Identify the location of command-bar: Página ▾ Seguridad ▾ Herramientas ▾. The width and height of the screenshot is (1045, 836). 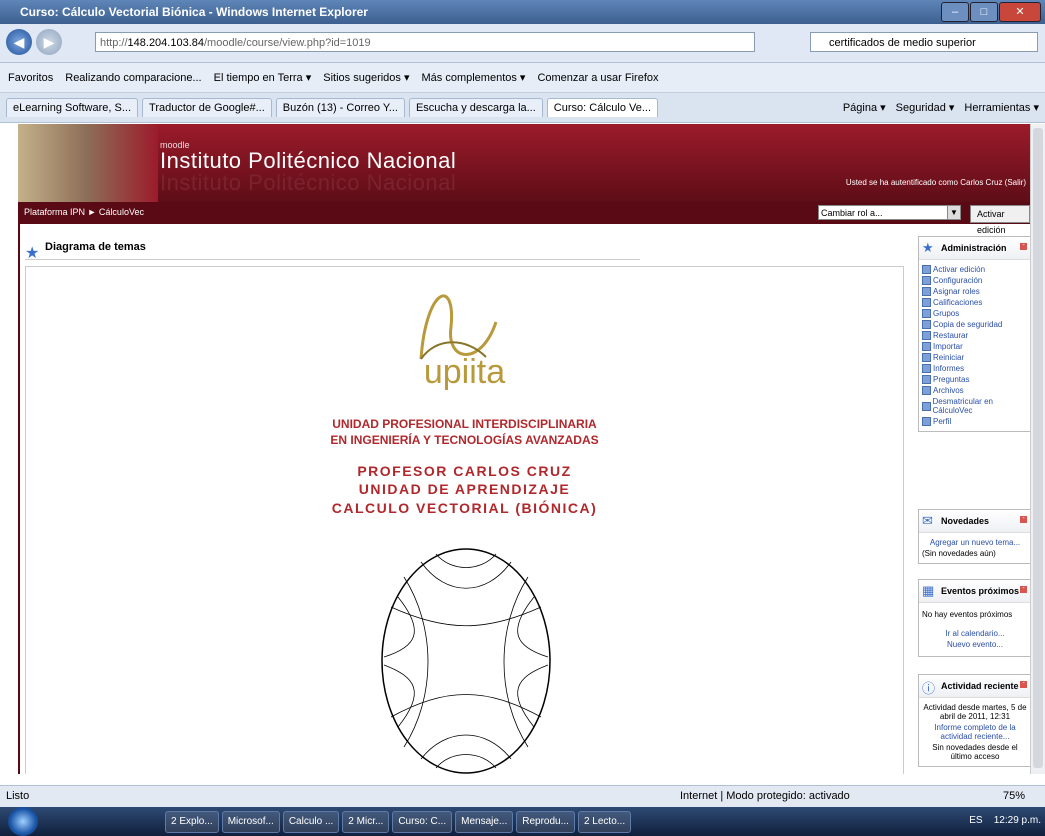
(944, 107).